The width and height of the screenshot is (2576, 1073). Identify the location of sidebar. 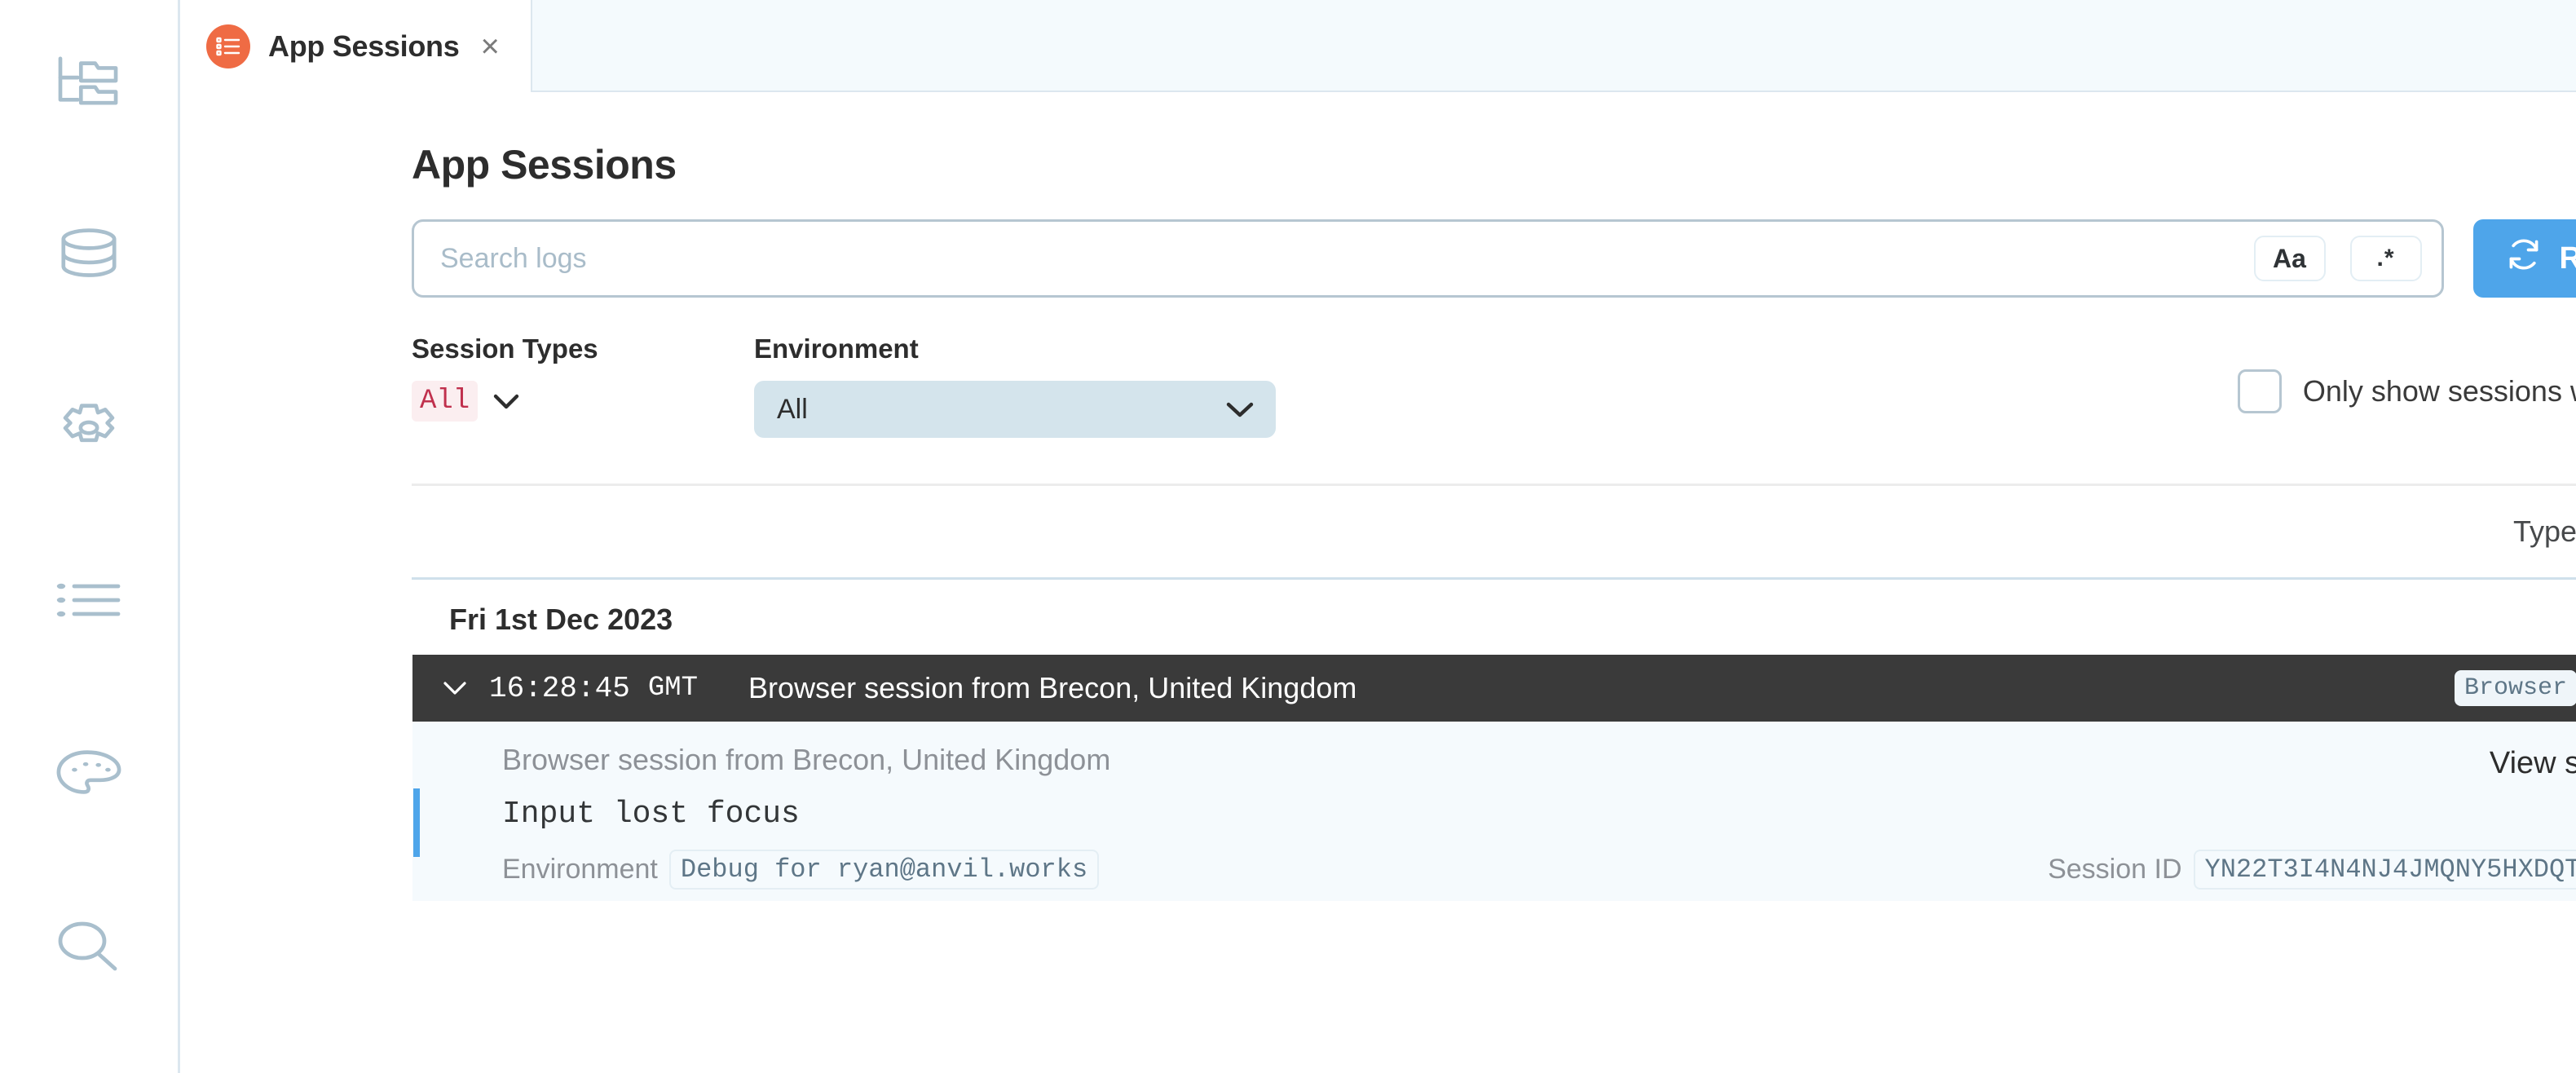
(90, 536).